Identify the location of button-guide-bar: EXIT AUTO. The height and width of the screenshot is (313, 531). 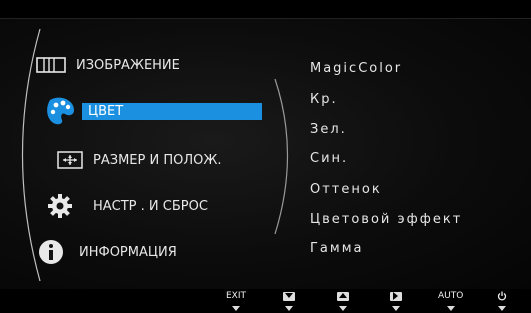
(265, 301).